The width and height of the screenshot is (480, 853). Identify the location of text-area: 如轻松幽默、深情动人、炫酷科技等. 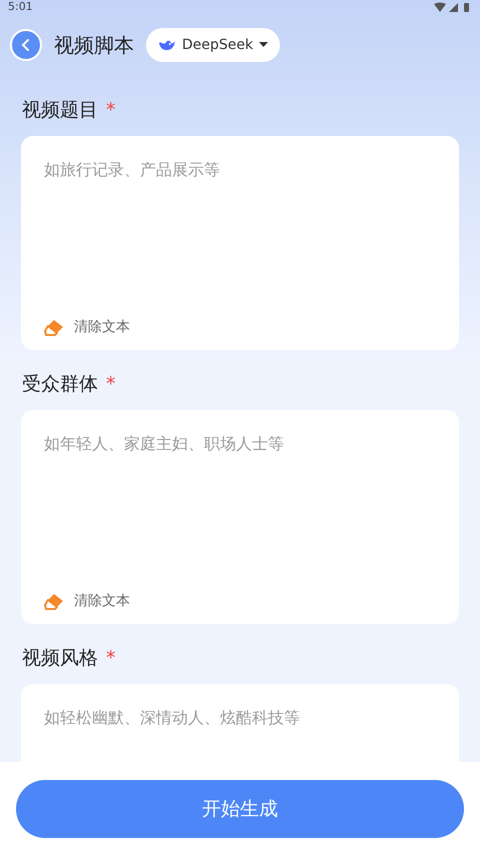
(240, 723).